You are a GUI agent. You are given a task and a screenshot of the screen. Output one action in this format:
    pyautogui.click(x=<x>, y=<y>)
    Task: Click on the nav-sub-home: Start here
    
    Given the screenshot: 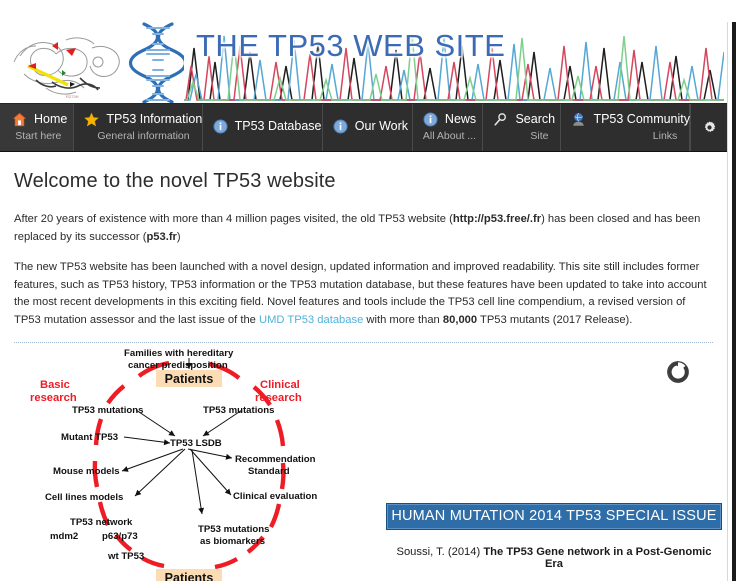 What is the action you would take?
    pyautogui.click(x=38, y=136)
    